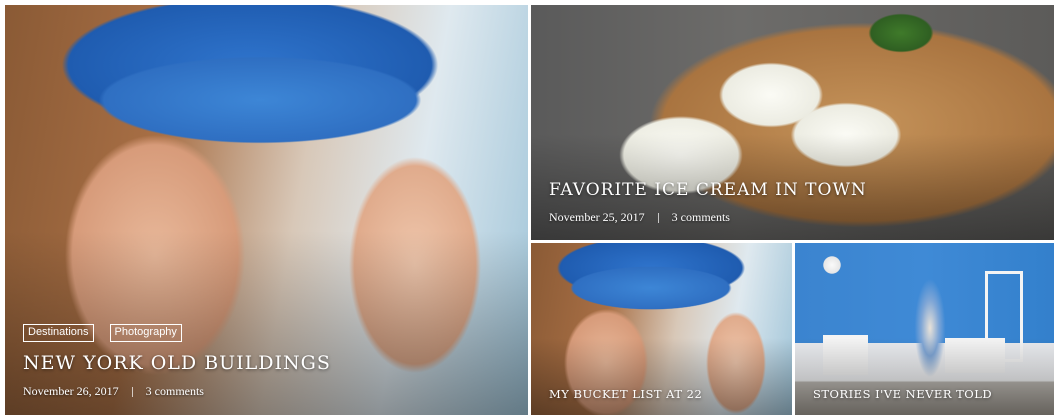  I want to click on category-tags: Destinations Photography, so click(177, 333).